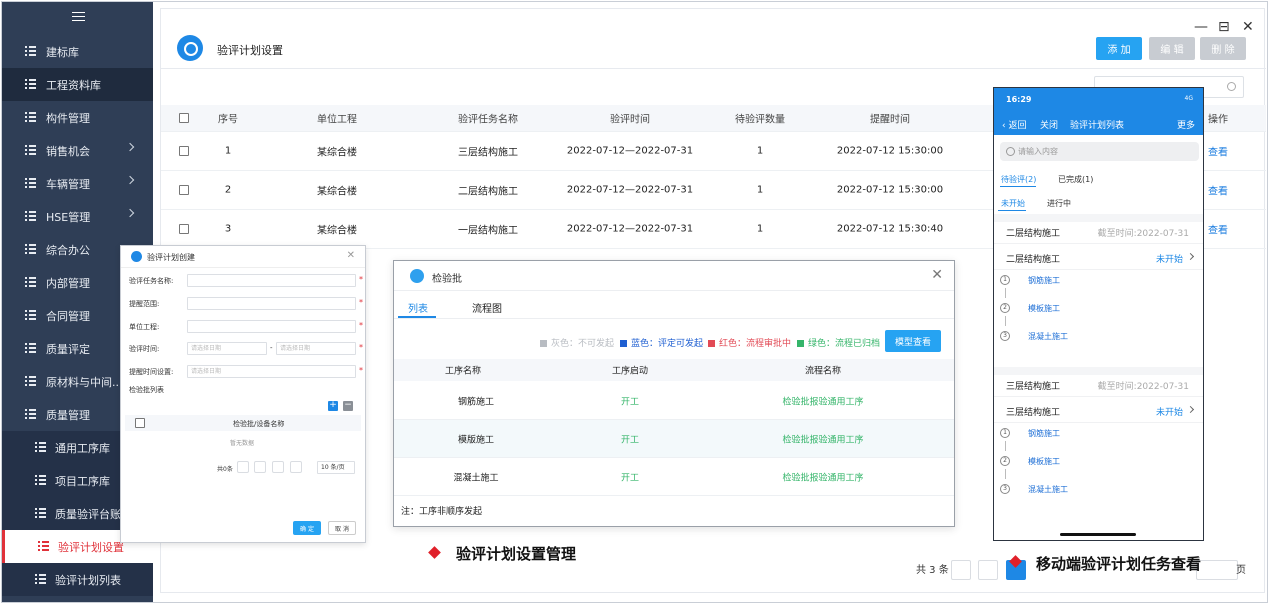  What do you see at coordinates (890, 120) in the screenshot?
I see `column-header: 提醒时间` at bounding box center [890, 120].